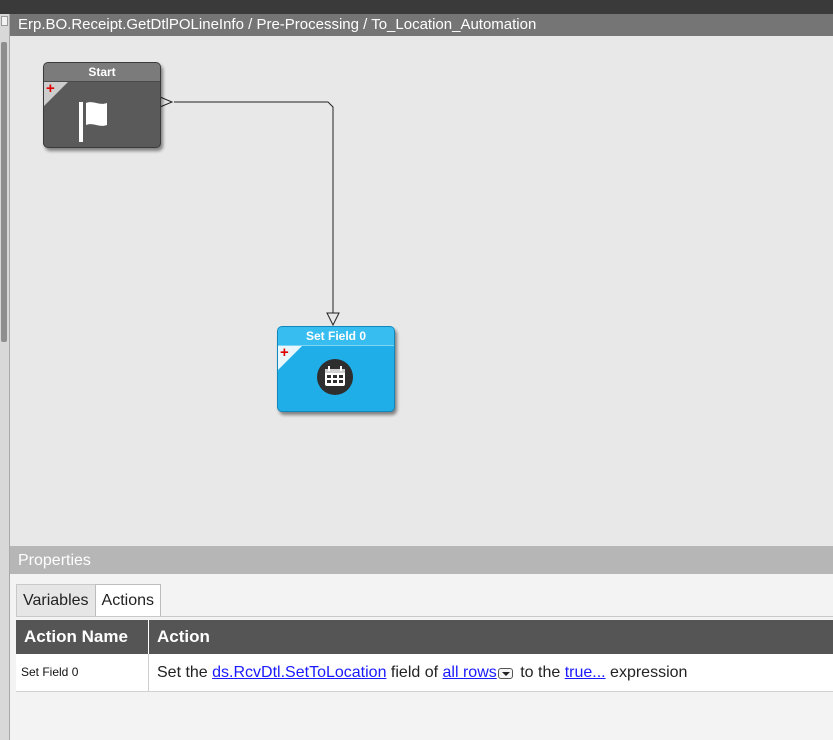 The height and width of the screenshot is (740, 833). I want to click on set-field-node-title: Set Field 0, so click(336, 336).